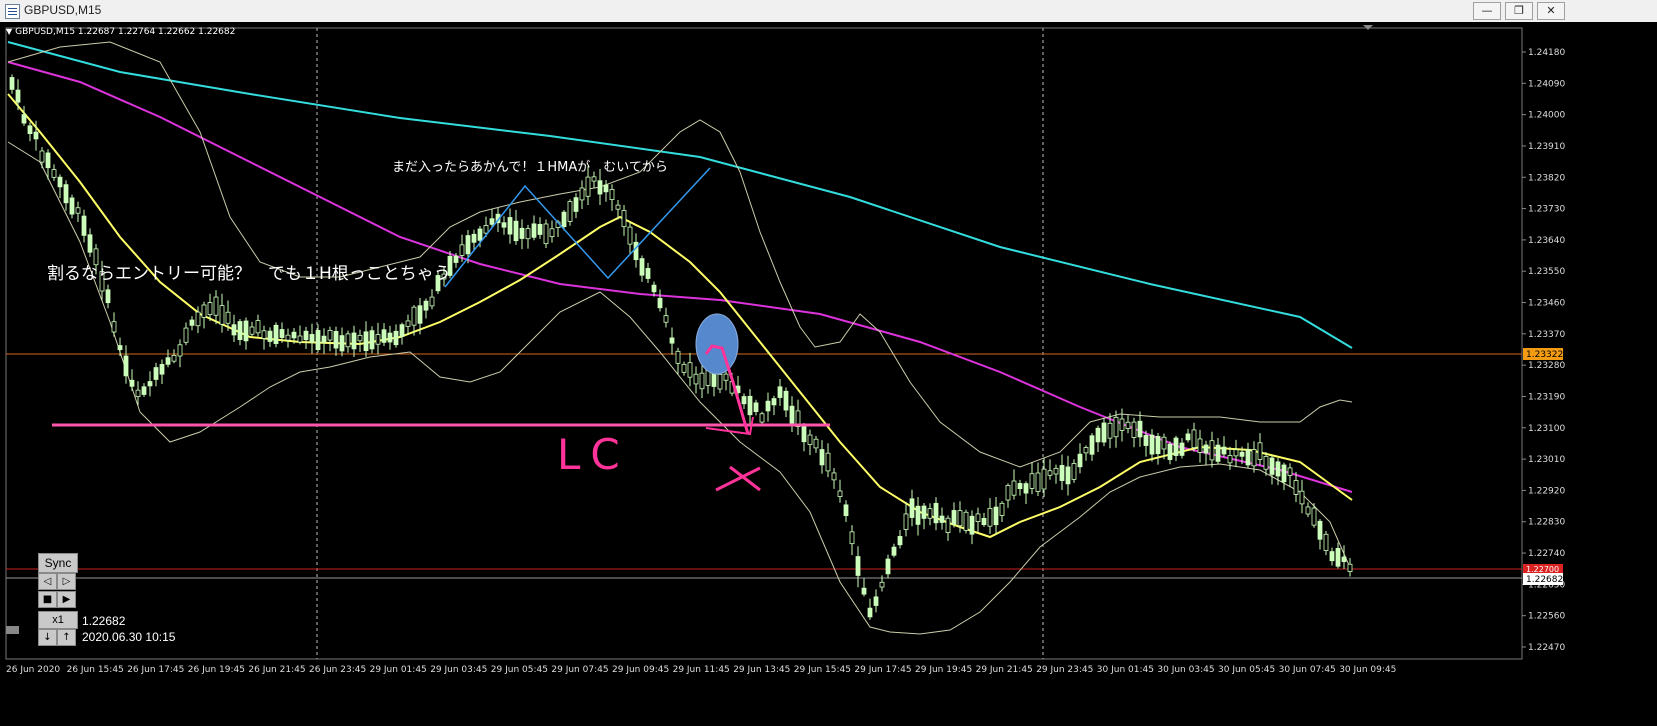  Describe the element at coordinates (276, 670) in the screenshot. I see `time-axis-label: 26 Jun 21:45` at that location.